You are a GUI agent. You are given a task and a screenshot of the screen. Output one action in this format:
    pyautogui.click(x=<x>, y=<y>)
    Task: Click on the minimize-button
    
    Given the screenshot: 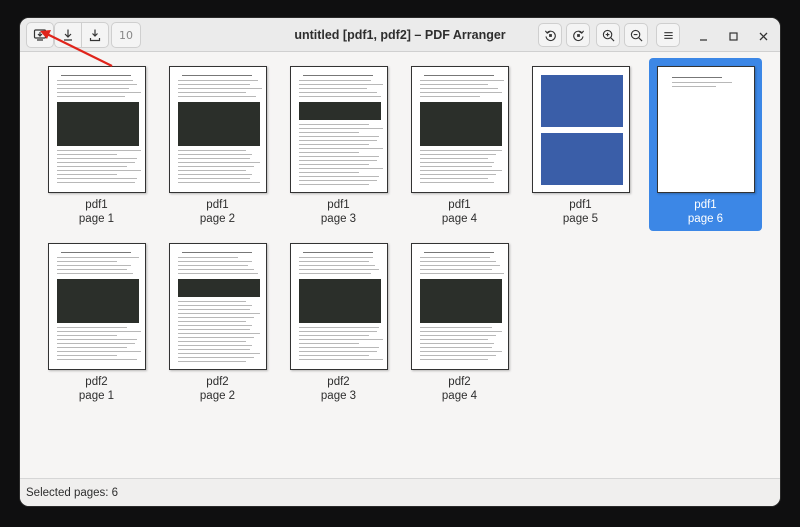 What is the action you would take?
    pyautogui.click(x=703, y=36)
    